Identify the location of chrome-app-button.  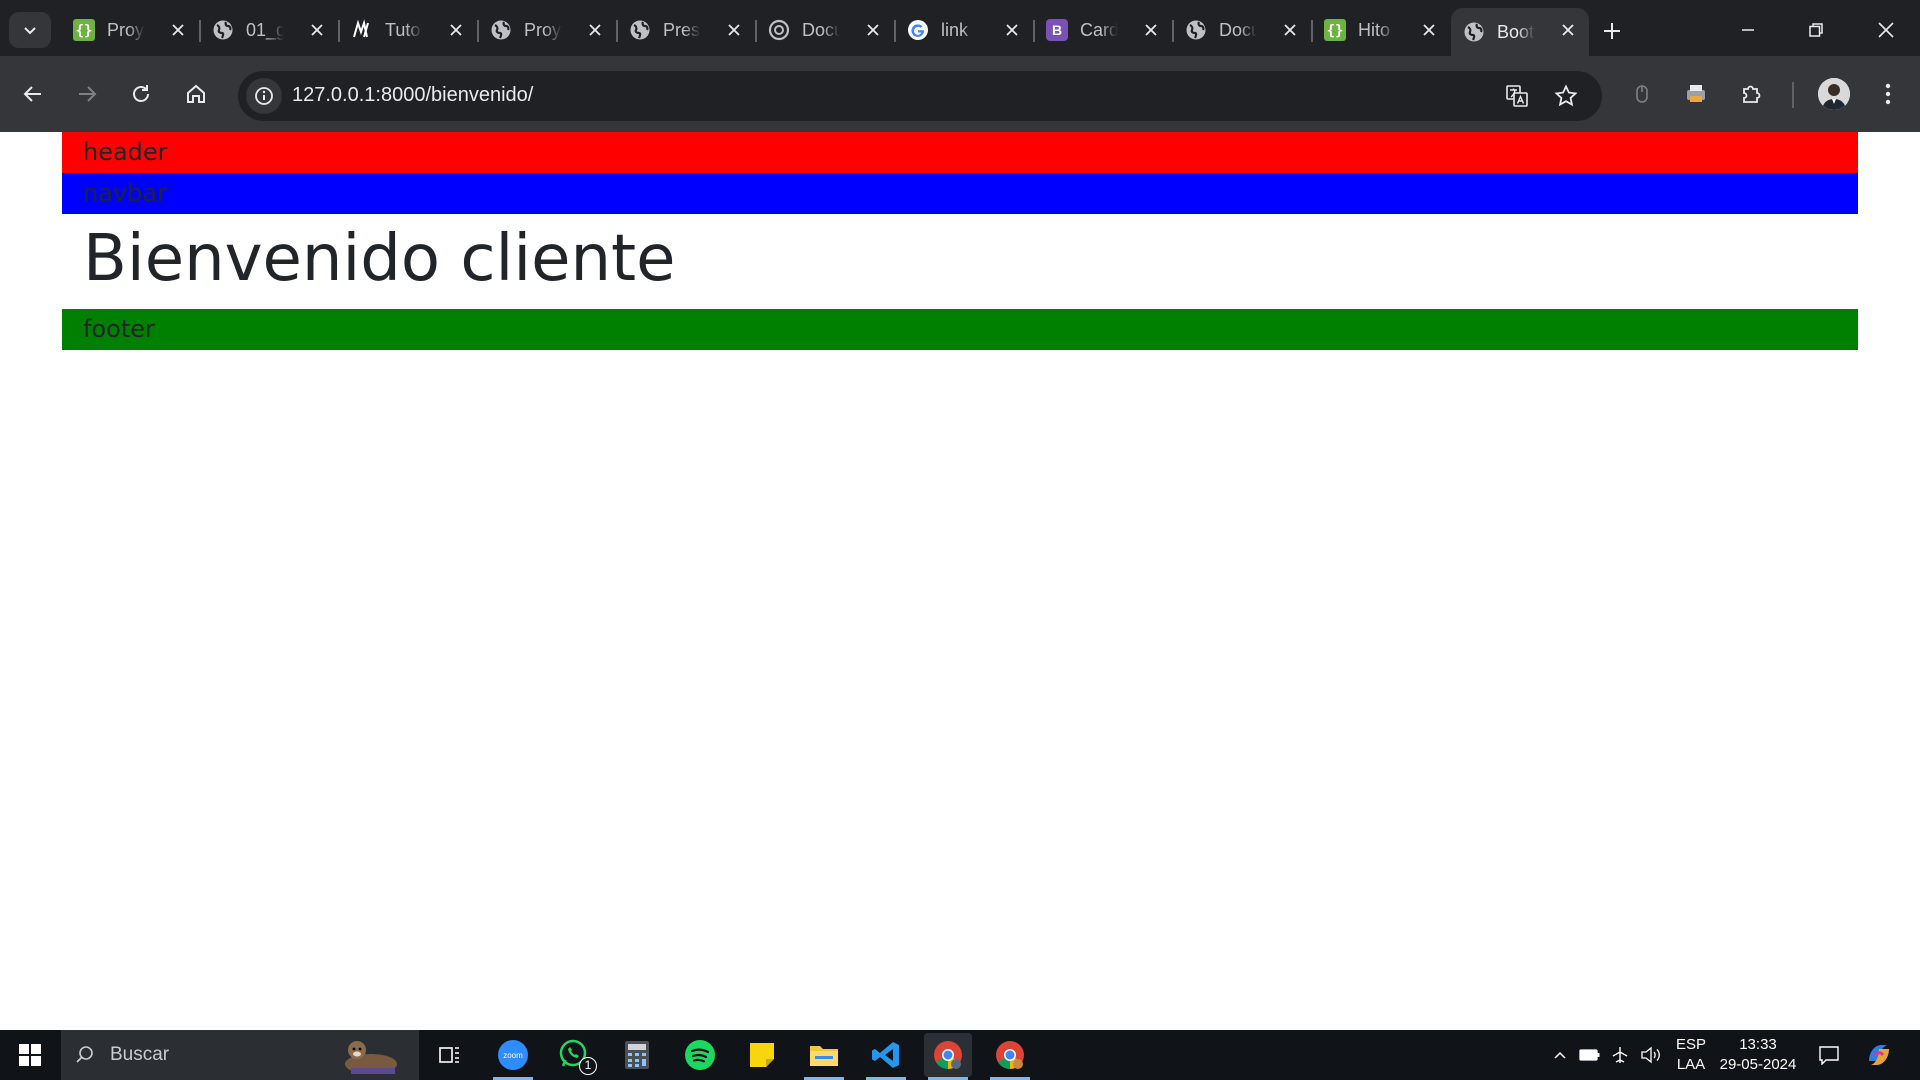
(948, 1056).